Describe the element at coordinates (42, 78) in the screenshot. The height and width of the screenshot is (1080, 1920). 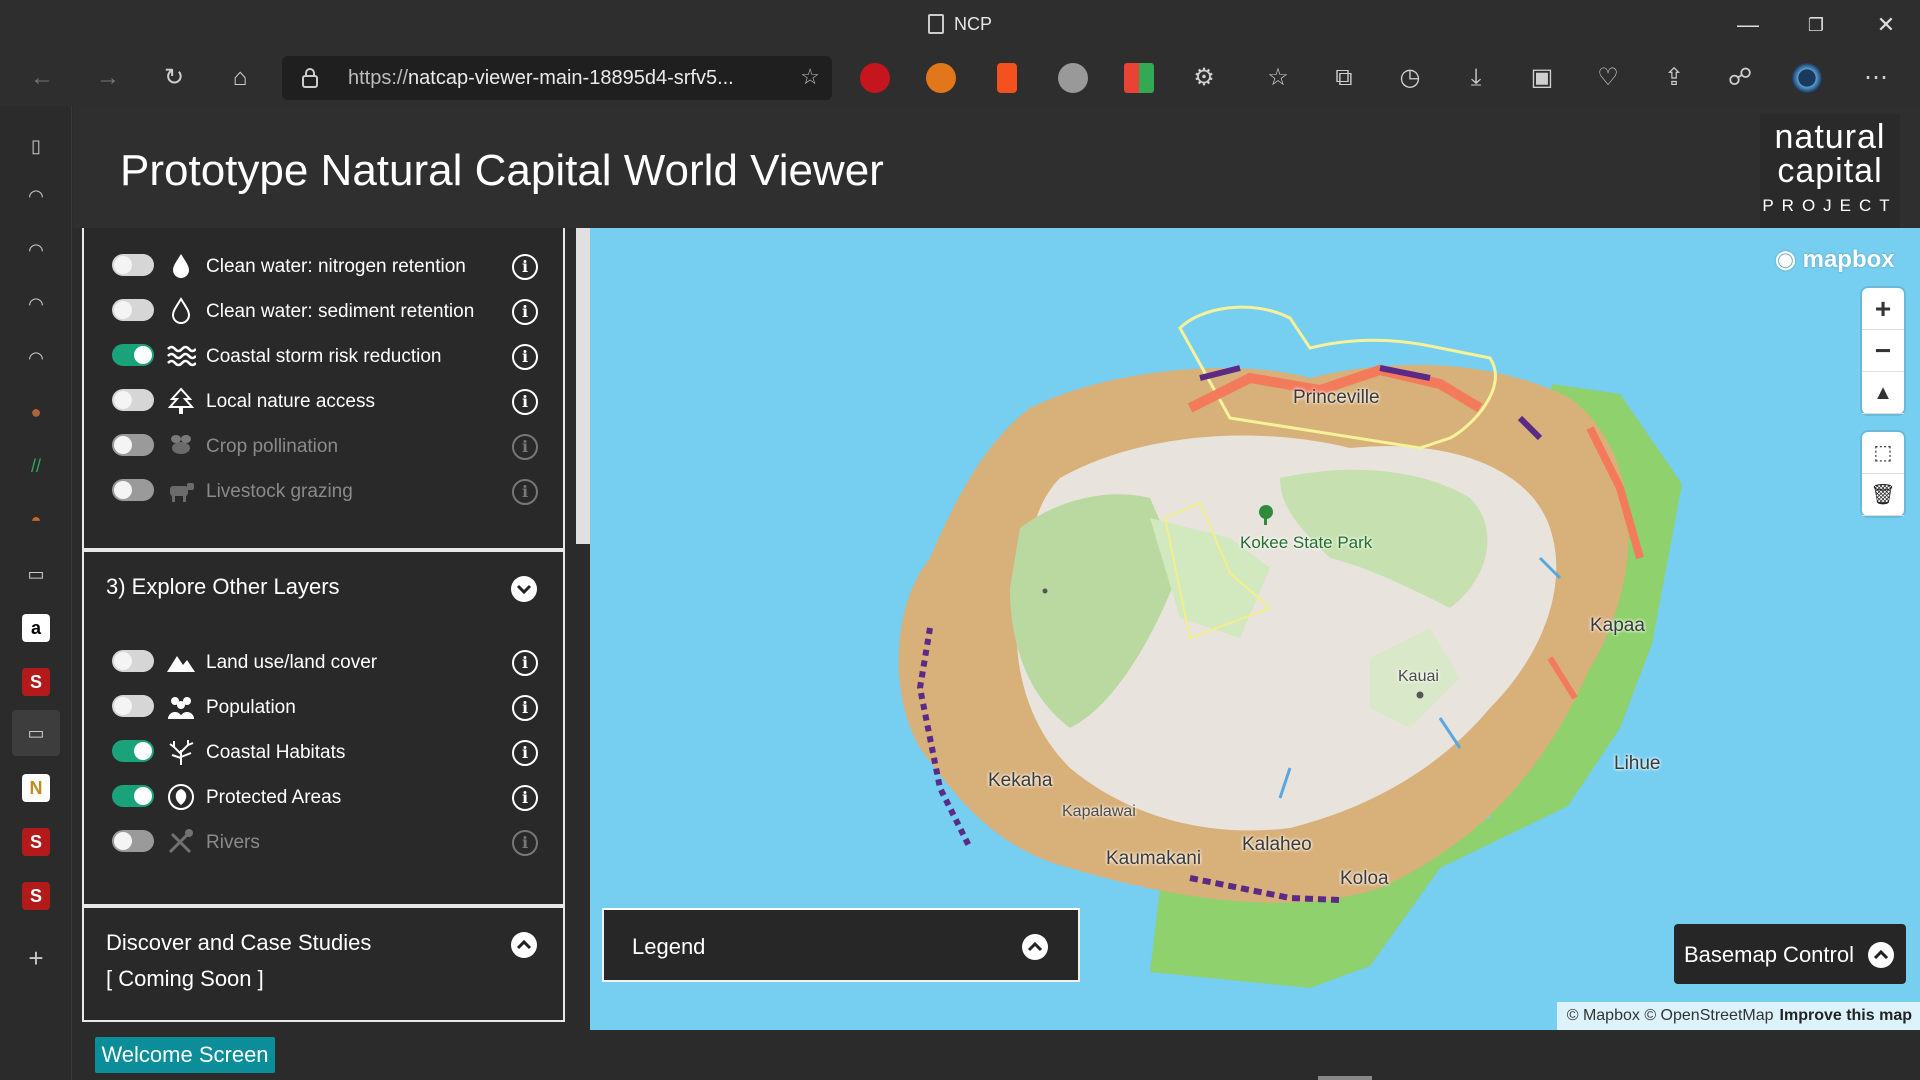
I see `back-icon: ←` at that location.